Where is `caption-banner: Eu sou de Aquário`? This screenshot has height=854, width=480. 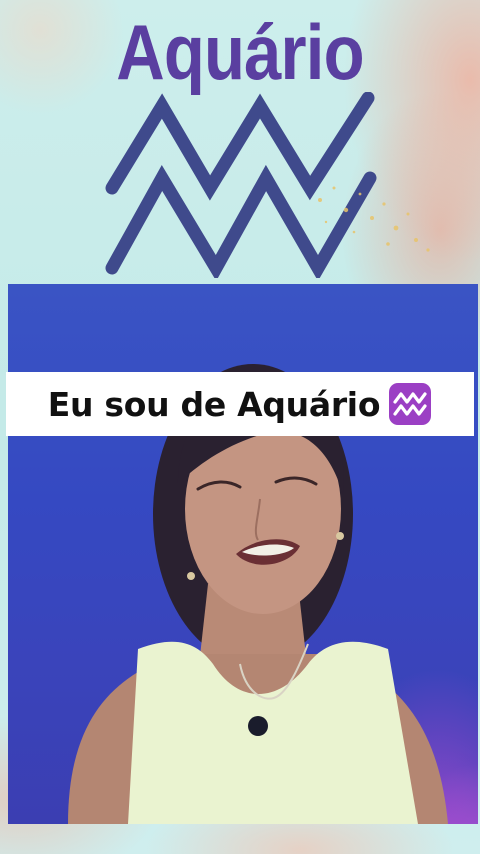
caption-banner: Eu sou de Aquário is located at coordinates (240, 404).